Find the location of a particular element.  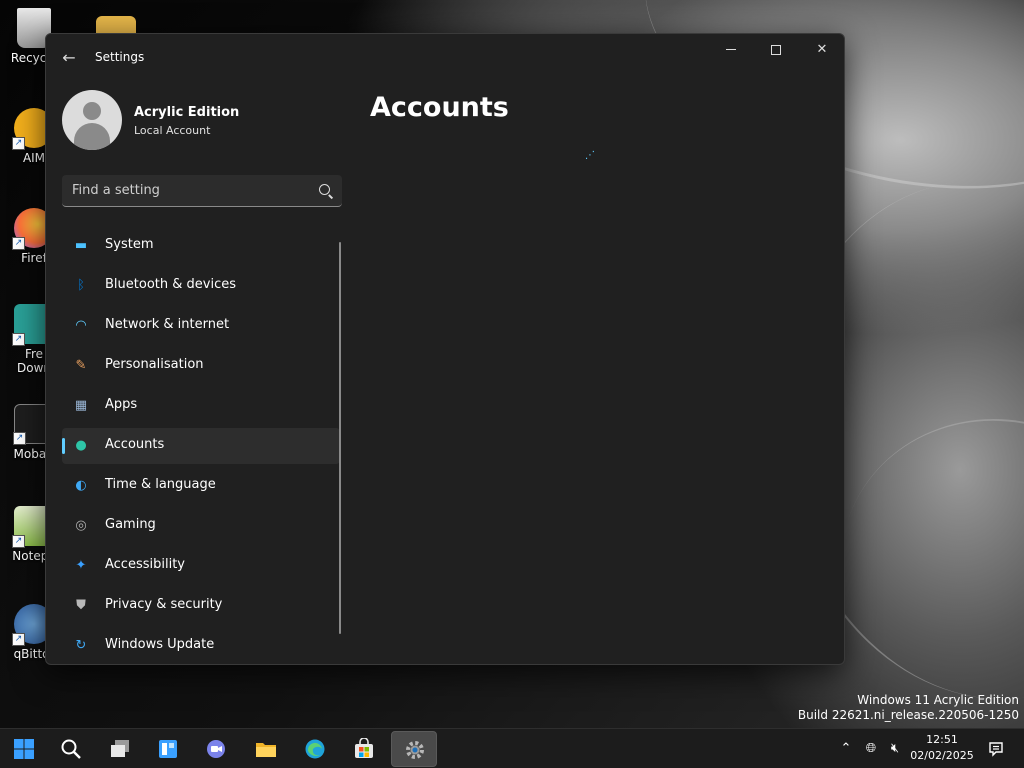

apps-icon: ▦ is located at coordinates (81, 405).